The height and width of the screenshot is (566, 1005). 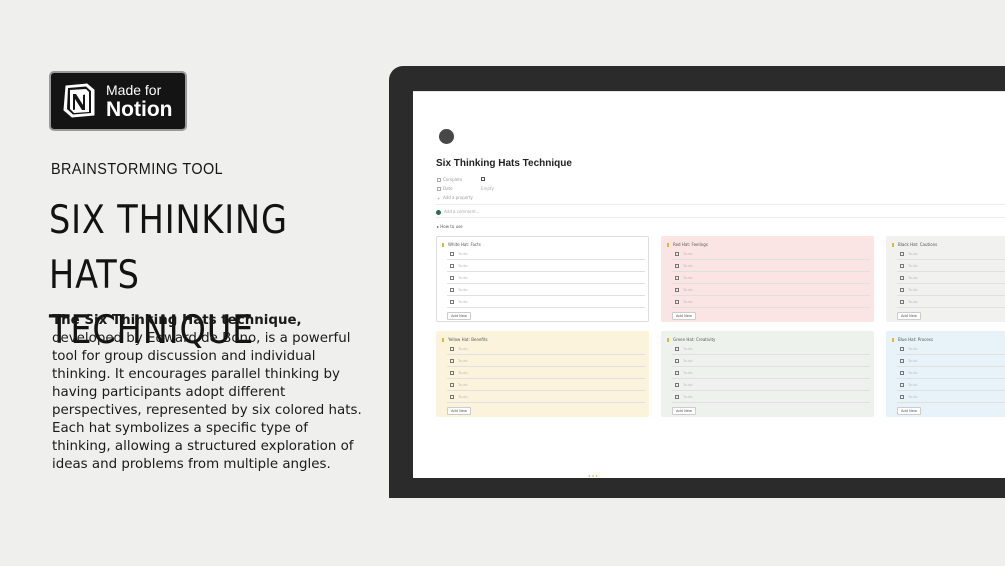 I want to click on complete-checkbox, so click(x=483, y=179).